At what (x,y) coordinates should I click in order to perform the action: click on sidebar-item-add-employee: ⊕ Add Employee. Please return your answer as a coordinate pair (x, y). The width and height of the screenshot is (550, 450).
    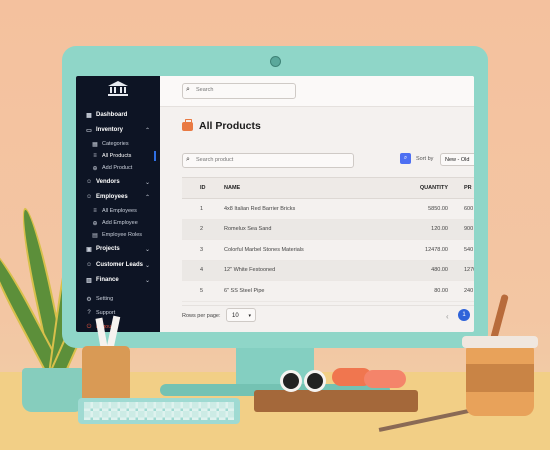
    Looking at the image, I should click on (115, 223).